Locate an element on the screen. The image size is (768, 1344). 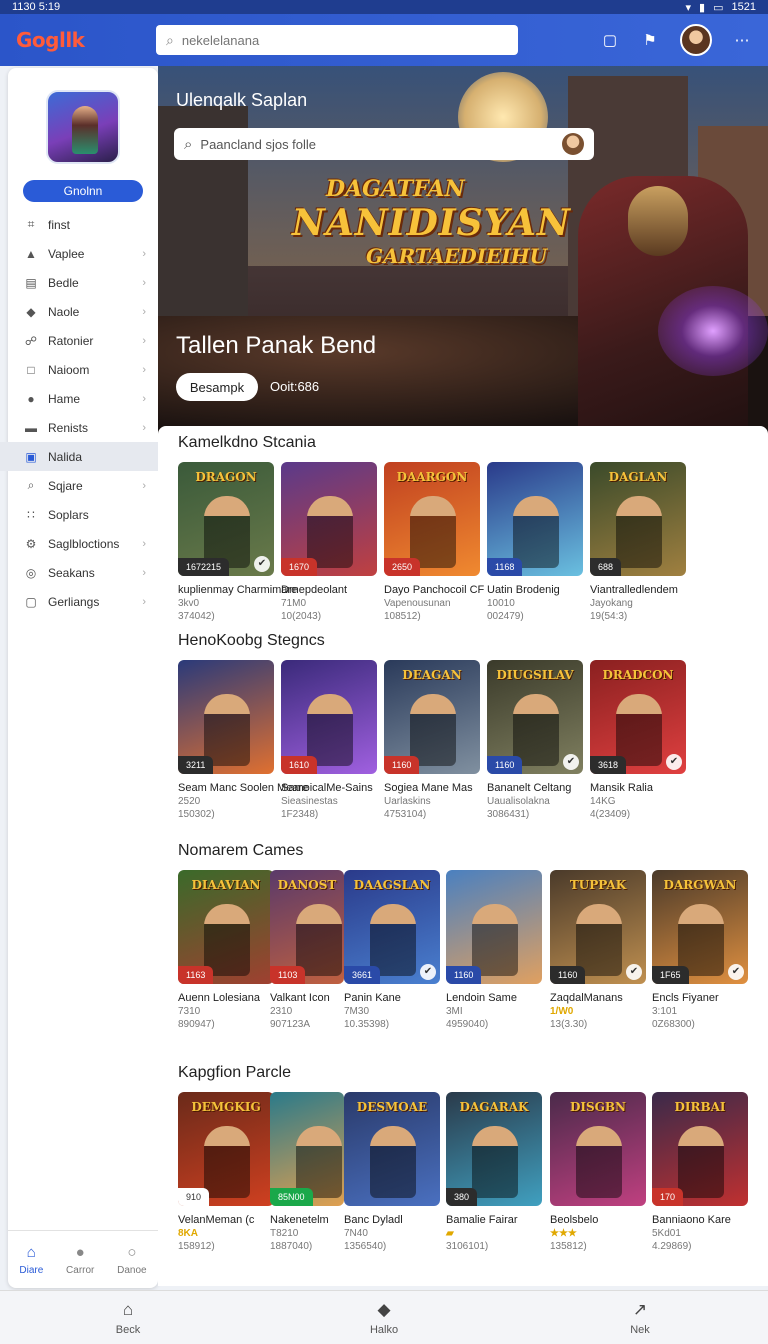
game-thumbnail: DARGWAN 1F65 ✔ is located at coordinates (700, 927).